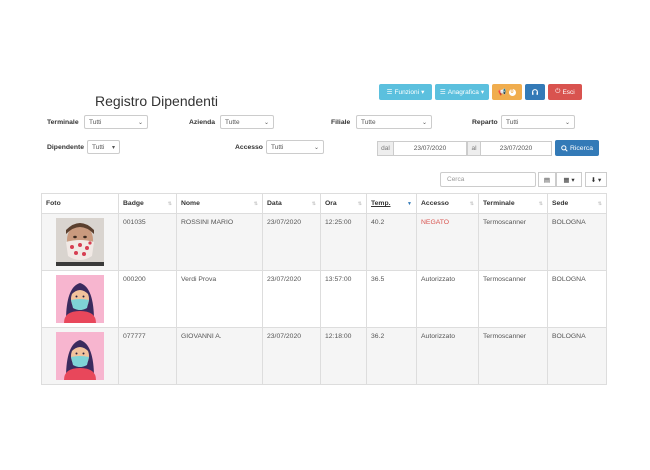  I want to click on header-label: Nome, so click(190, 203).